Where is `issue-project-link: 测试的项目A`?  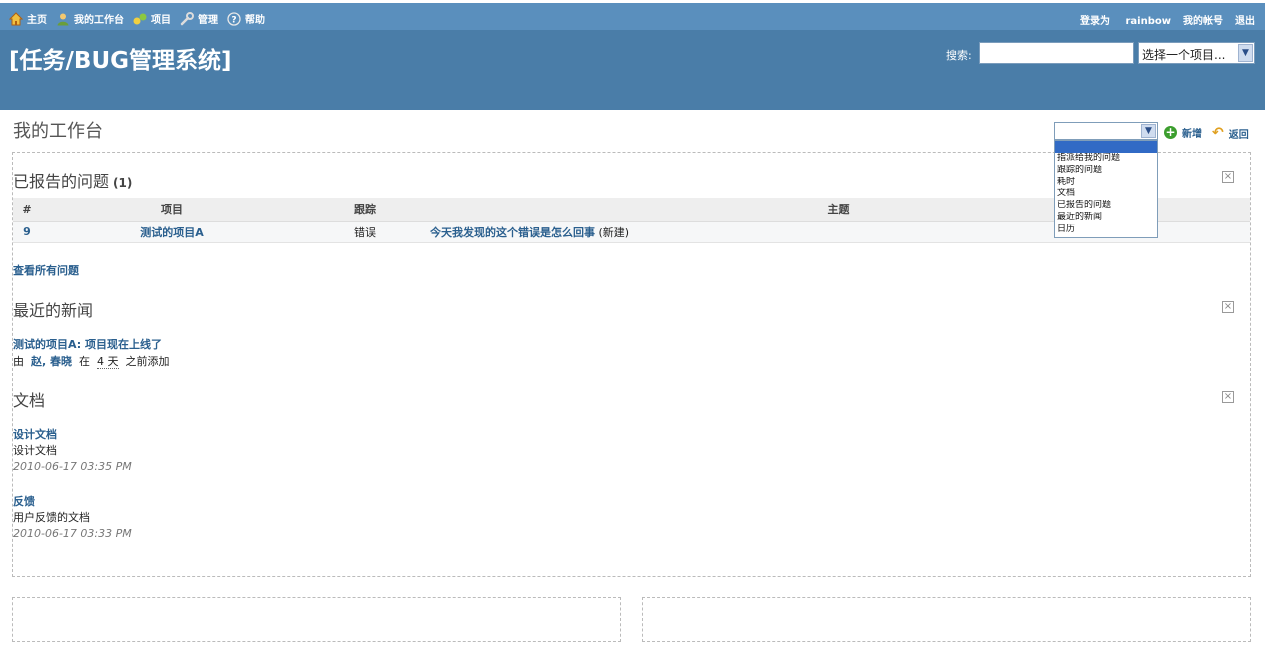
issue-project-link: 测试的项目A is located at coordinates (172, 232).